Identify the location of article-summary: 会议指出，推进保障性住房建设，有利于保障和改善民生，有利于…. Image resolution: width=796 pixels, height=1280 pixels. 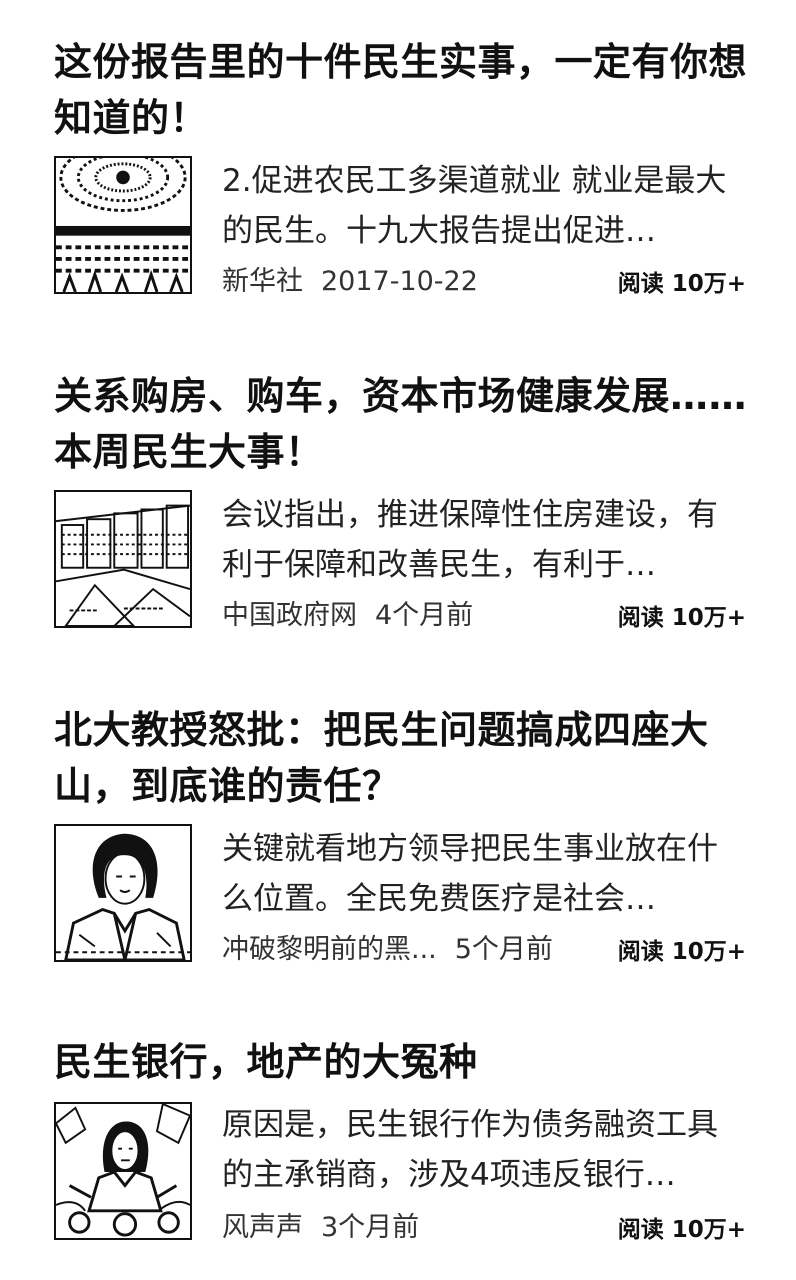
(470, 540).